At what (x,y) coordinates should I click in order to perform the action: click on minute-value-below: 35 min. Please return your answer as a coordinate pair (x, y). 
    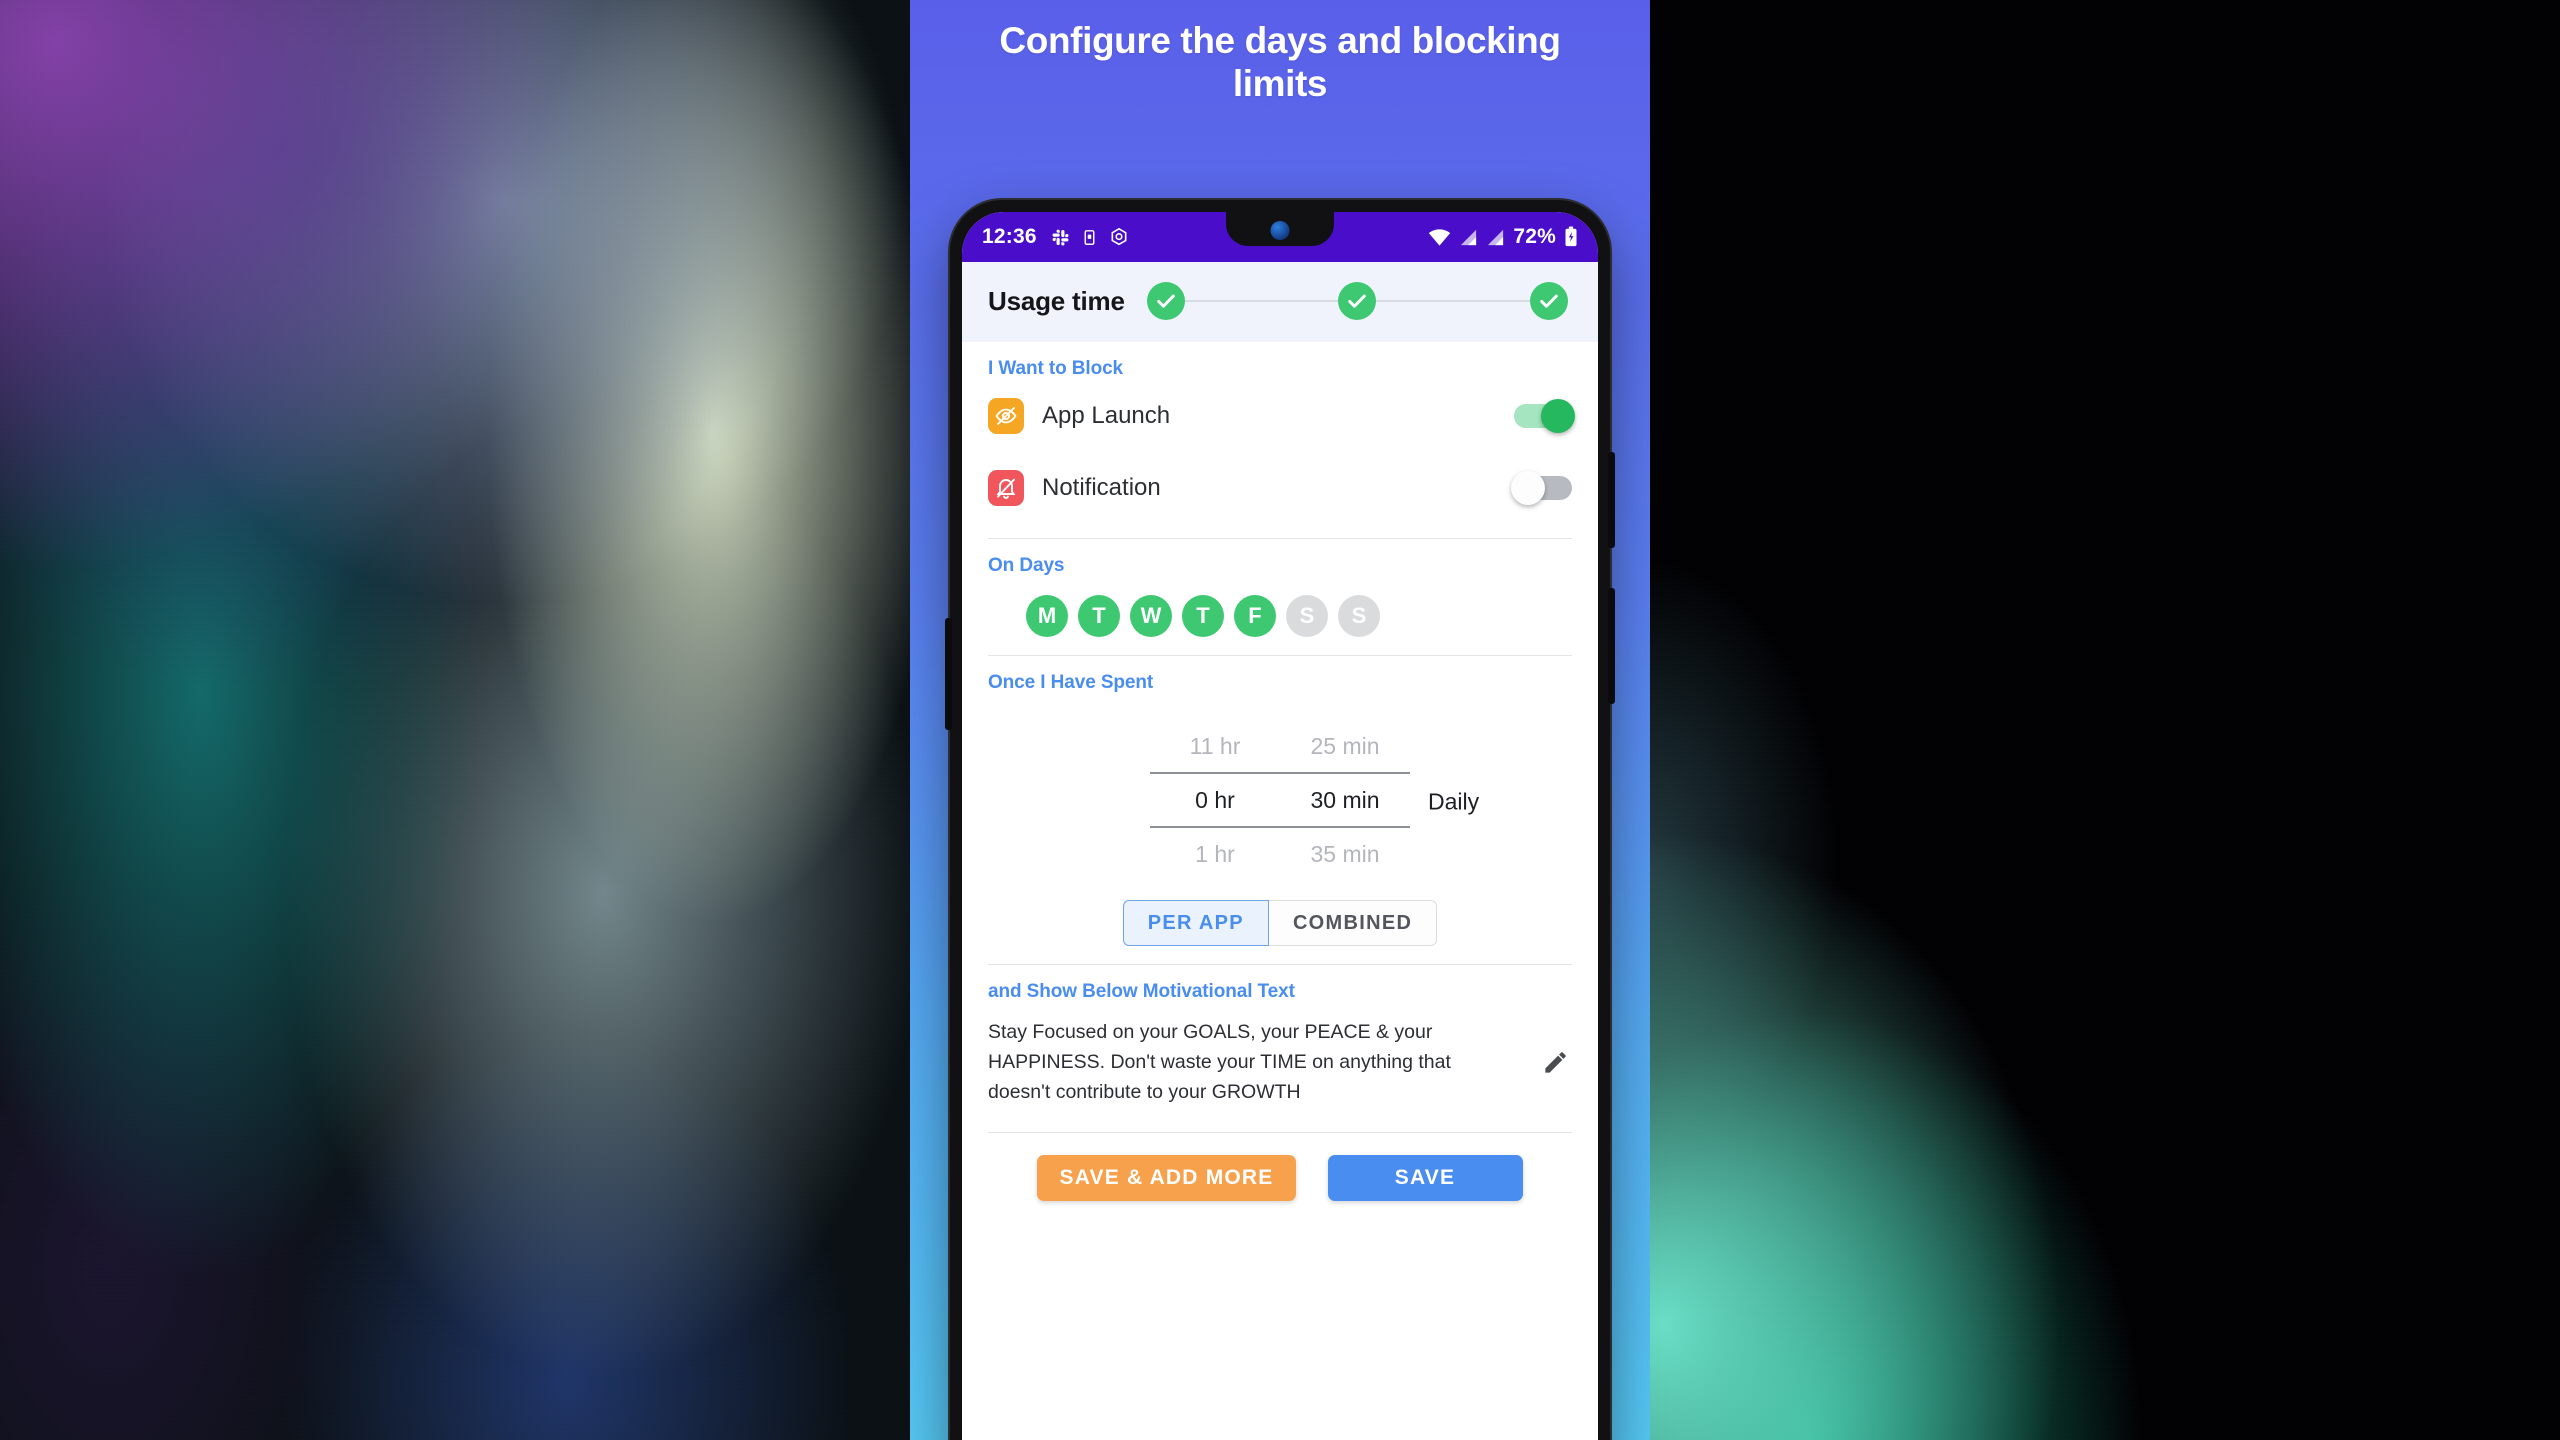
    Looking at the image, I should click on (1345, 853).